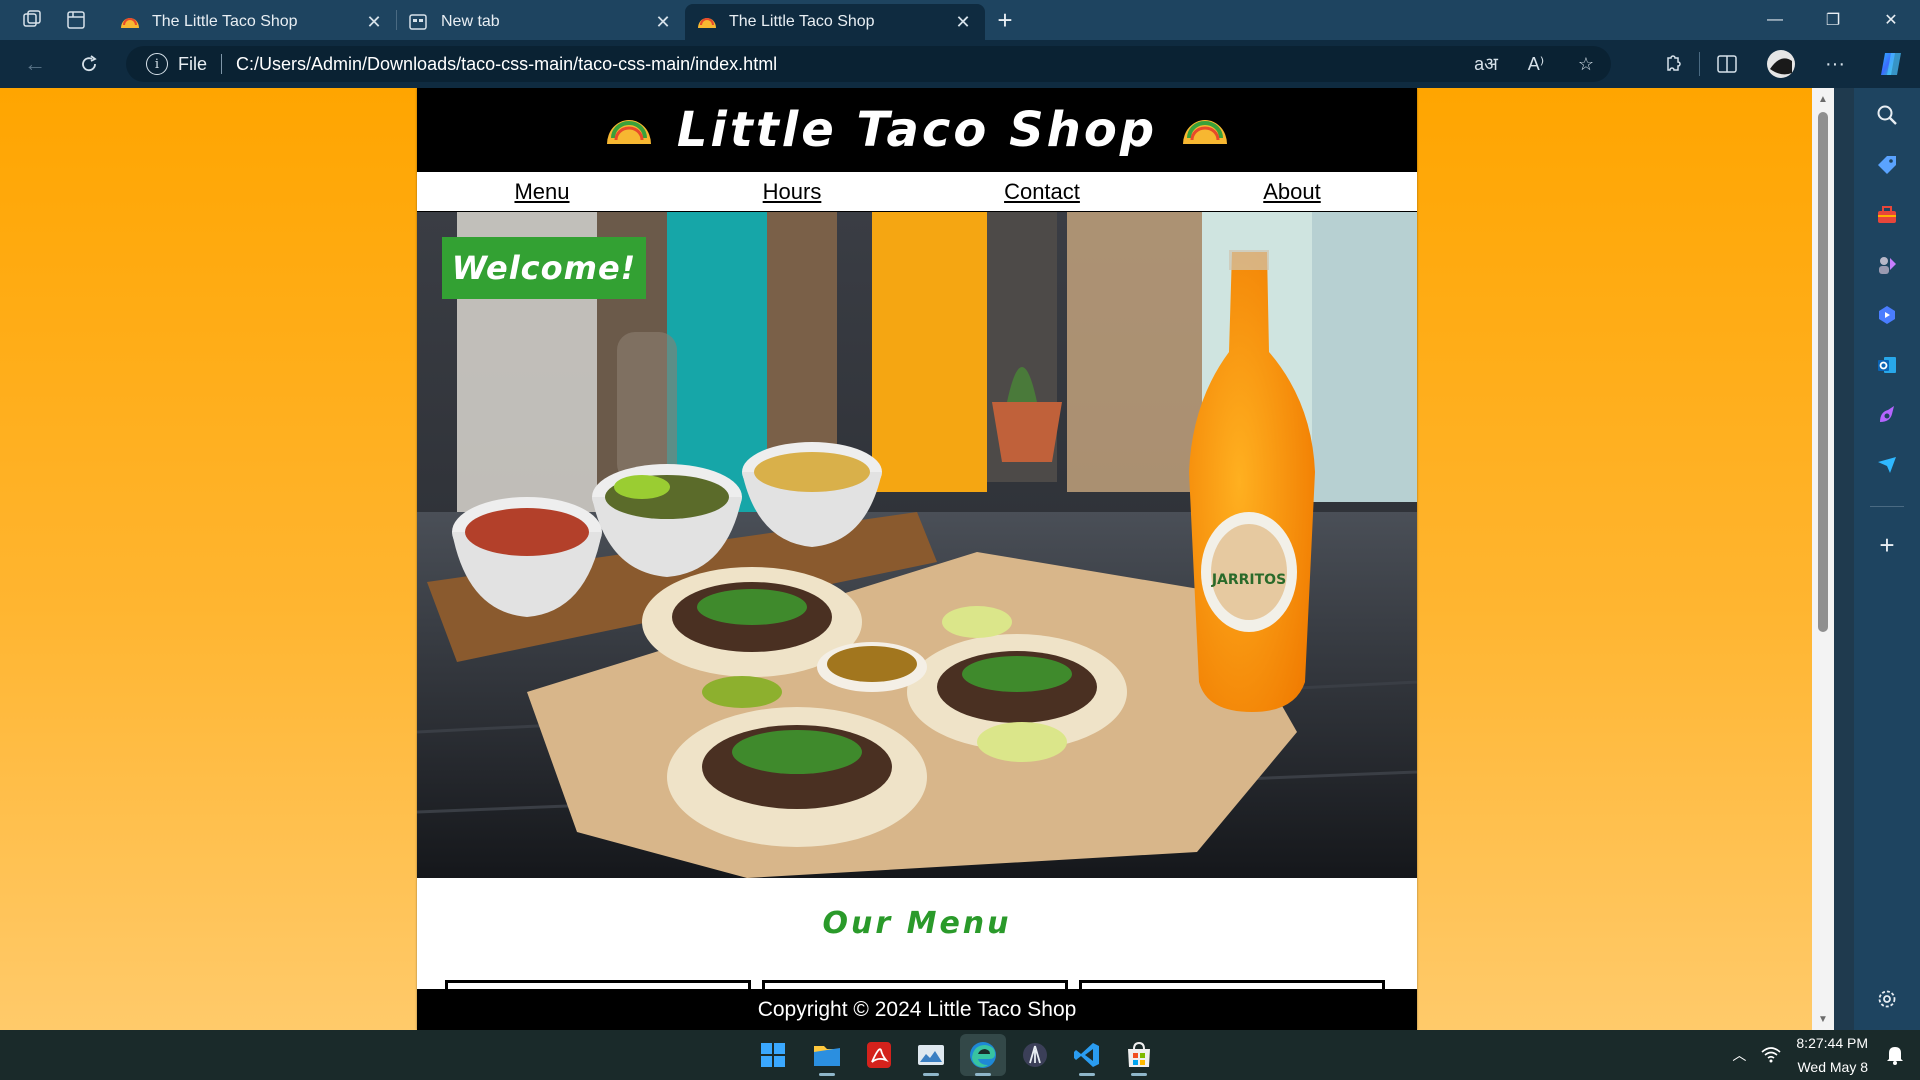 This screenshot has height=1080, width=1920. What do you see at coordinates (1832, 1043) in the screenshot?
I see `clock-time: 8:27:44 PM` at bounding box center [1832, 1043].